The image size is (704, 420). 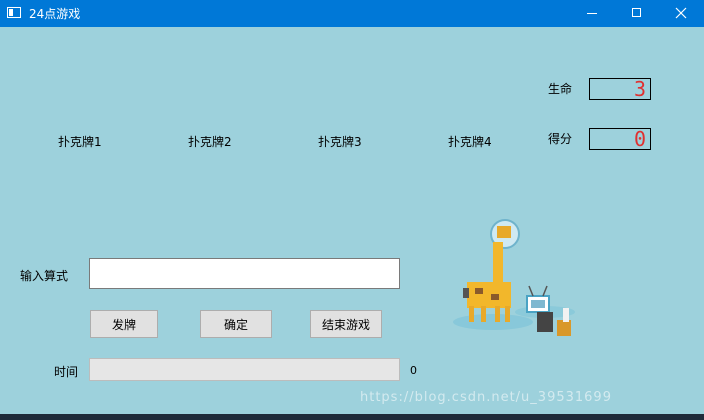 I want to click on expression-input, so click(x=244, y=273).